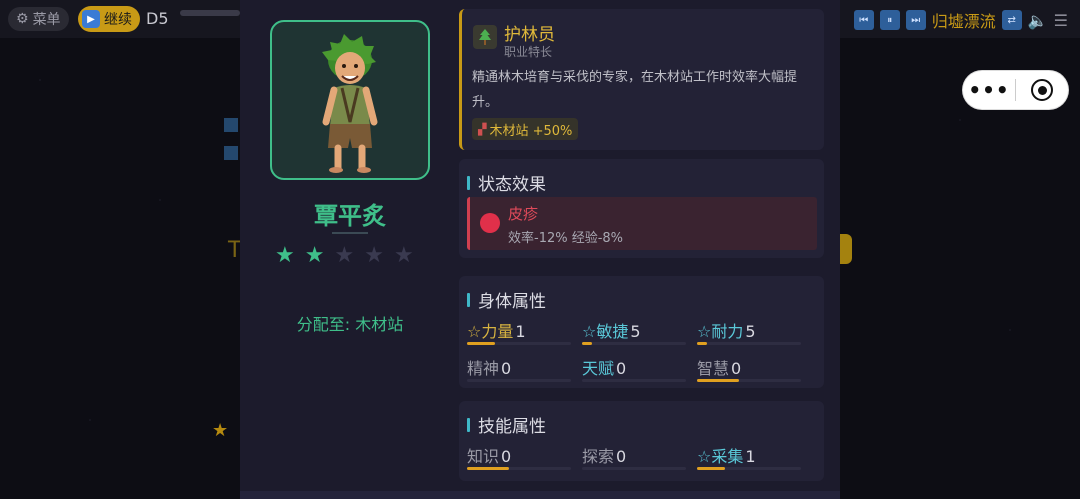  What do you see at coordinates (490, 331) in the screenshot?
I see `attribute-label: ☆力量` at bounding box center [490, 331].